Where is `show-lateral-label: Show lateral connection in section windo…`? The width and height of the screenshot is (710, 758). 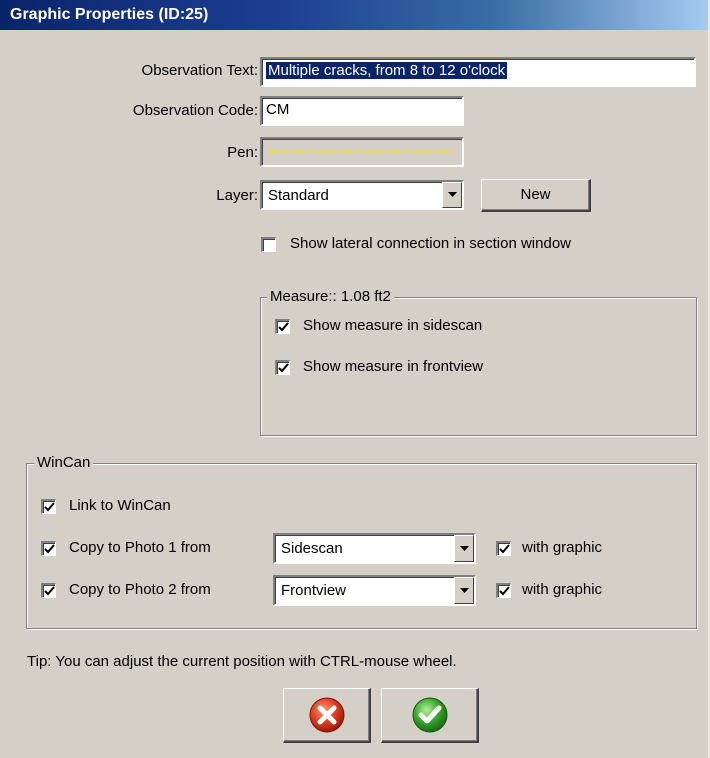 show-lateral-label: Show lateral connection in section windo… is located at coordinates (430, 243).